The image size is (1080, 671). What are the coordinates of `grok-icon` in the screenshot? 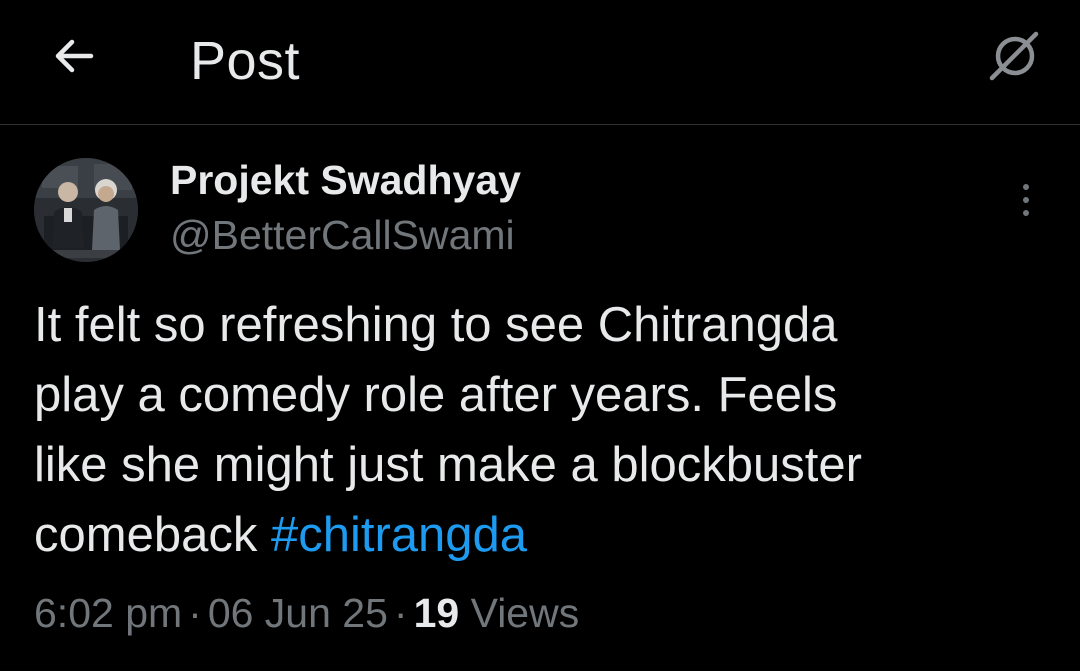 It's located at (1014, 56).